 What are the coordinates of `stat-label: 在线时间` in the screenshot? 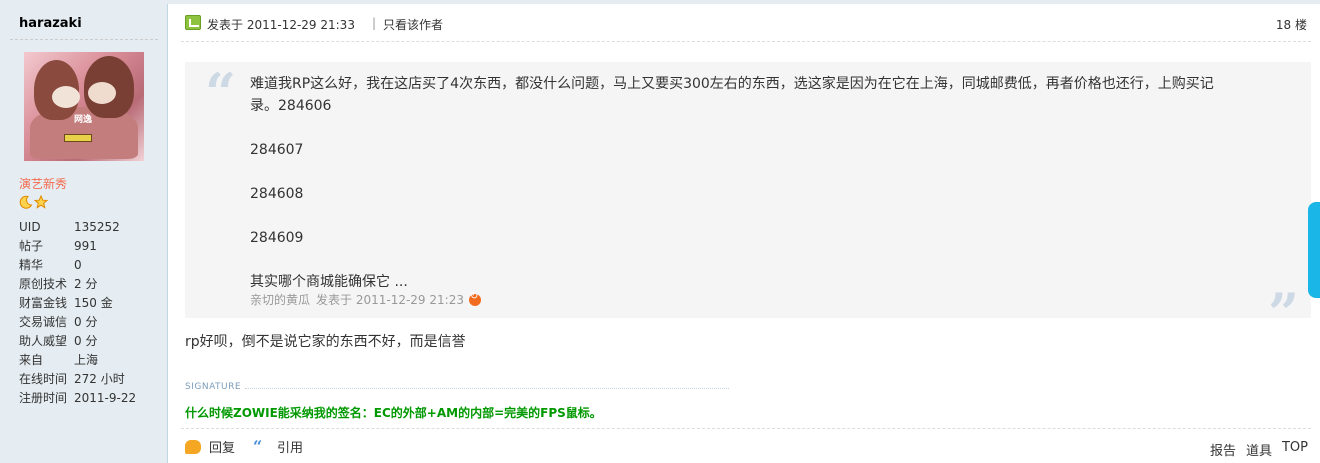 It's located at (43, 379).